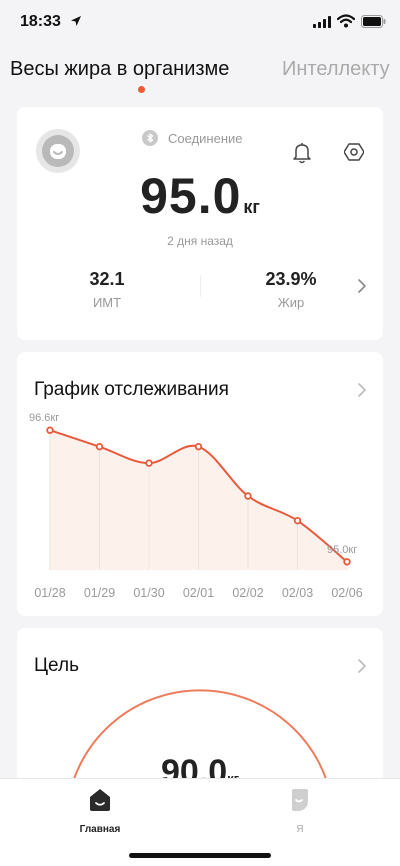  I want to click on chart-x-tick-label: 02/06, so click(346, 593).